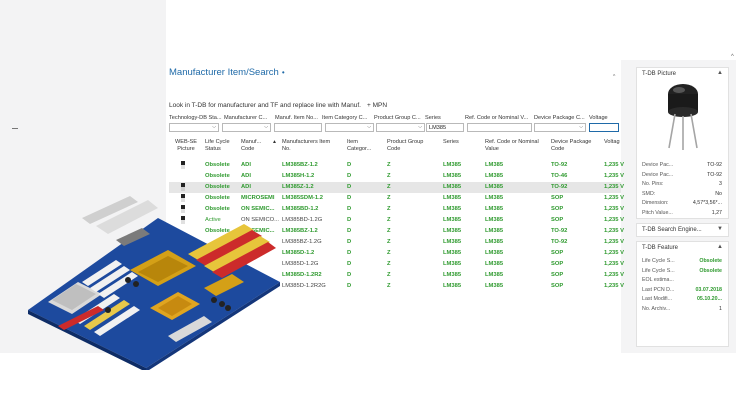 Image resolution: width=736 pixels, height=394 pixels. What do you see at coordinates (298, 176) in the screenshot?
I see `cell-manufacturers-item-no: LM385H-1.2` at bounding box center [298, 176].